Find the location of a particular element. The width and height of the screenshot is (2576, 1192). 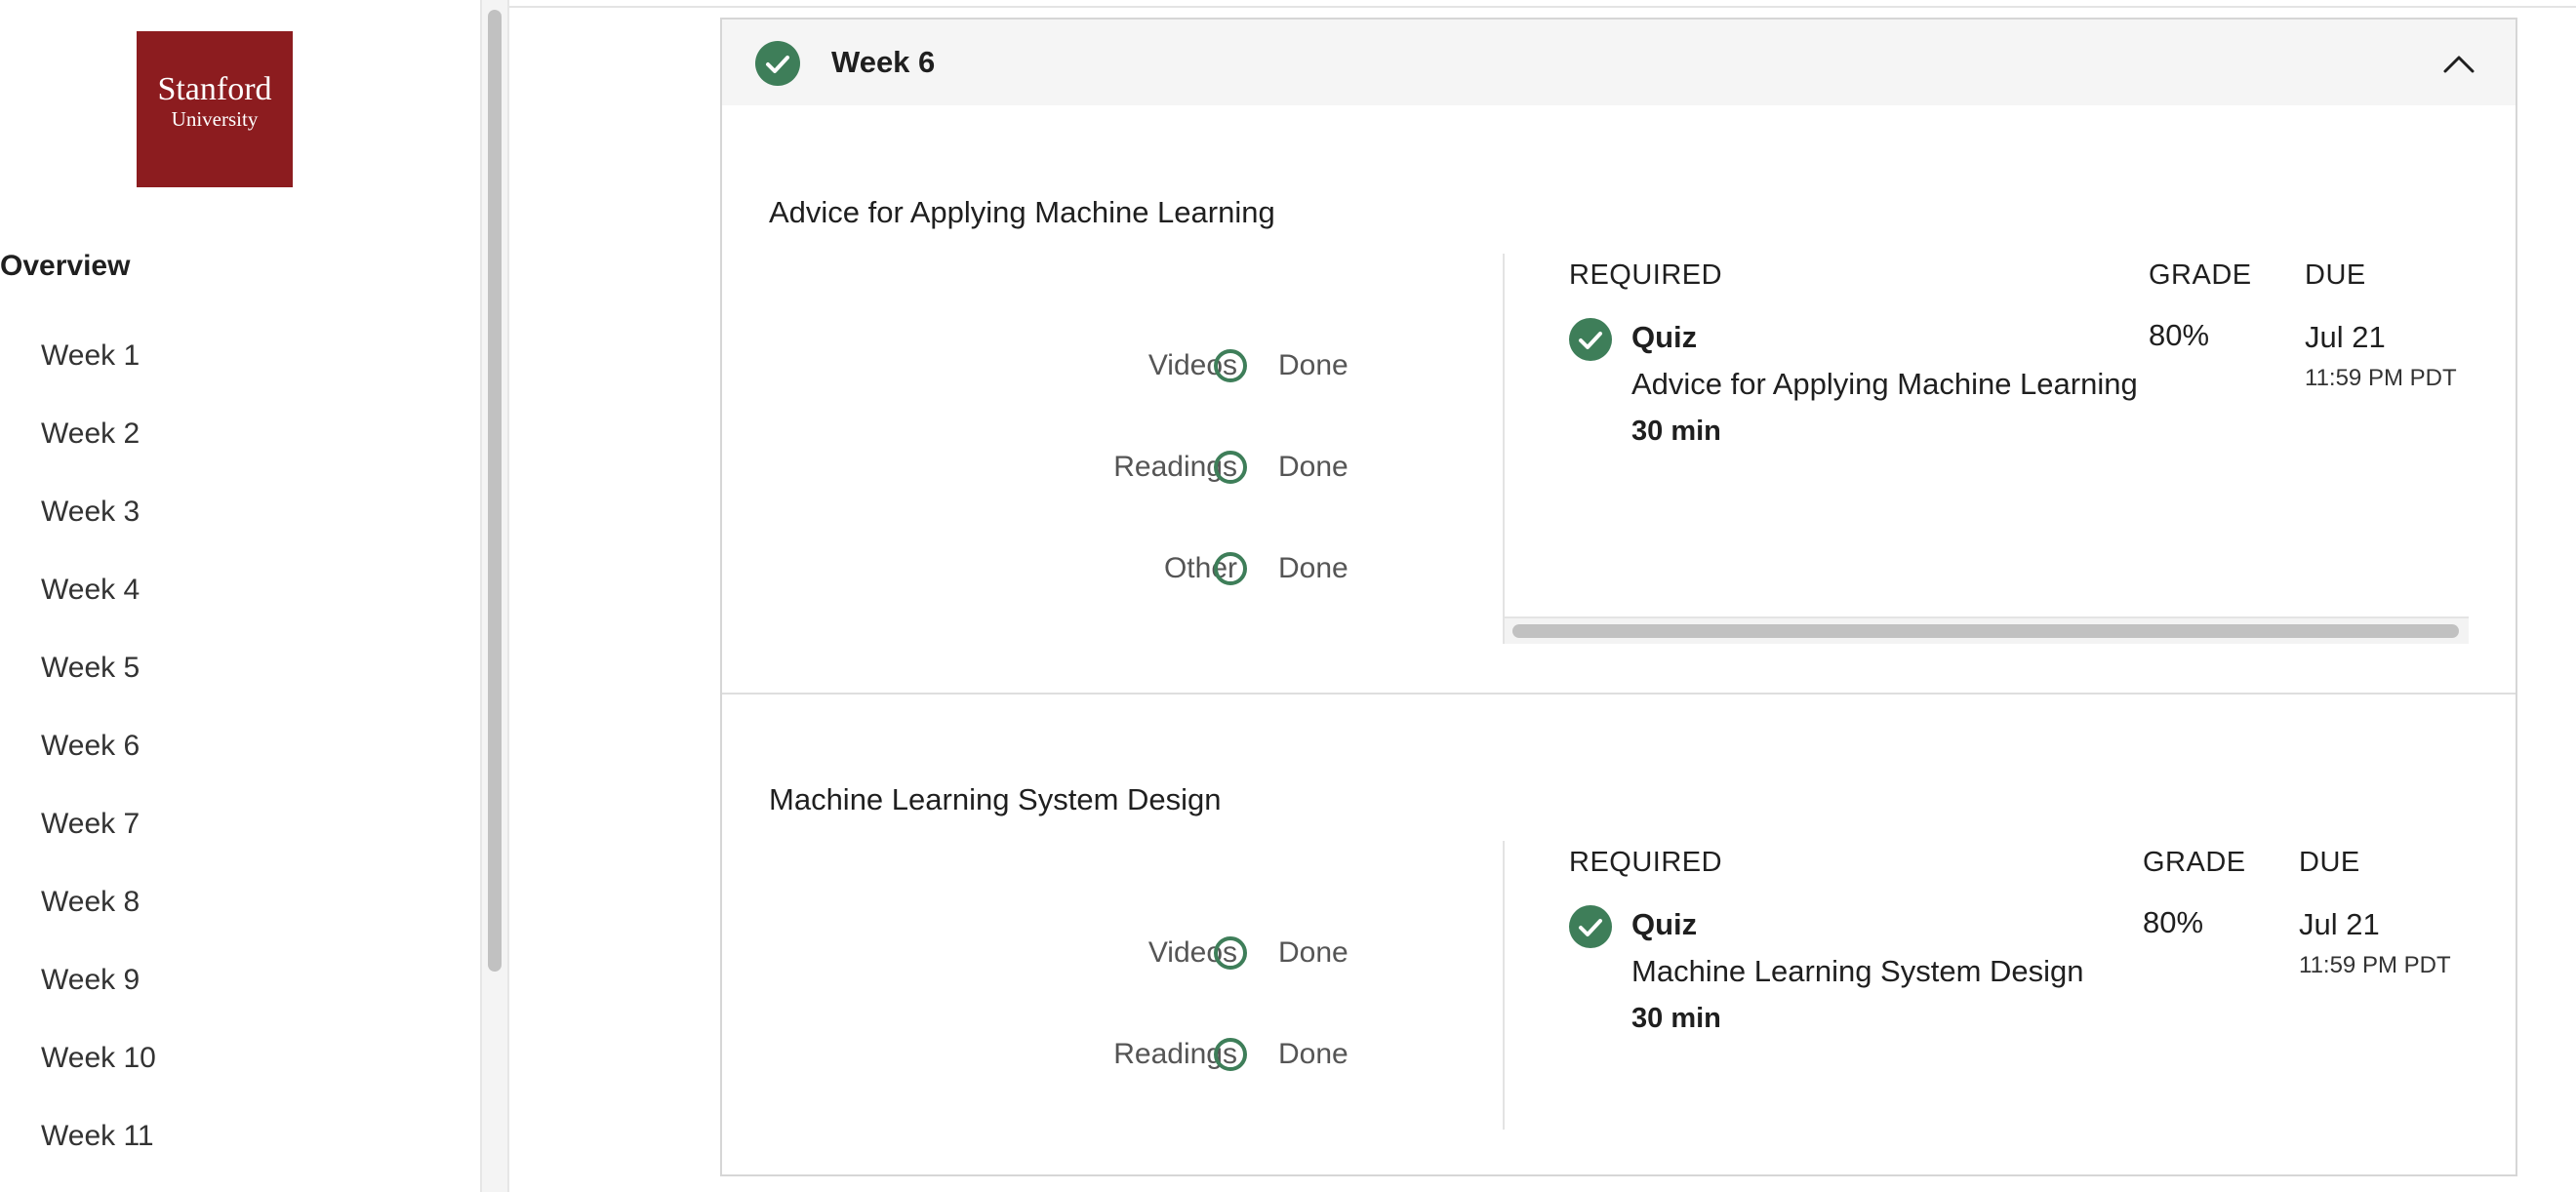

section-title: Advice for Applying Machine Learning is located at coordinates (1022, 212).